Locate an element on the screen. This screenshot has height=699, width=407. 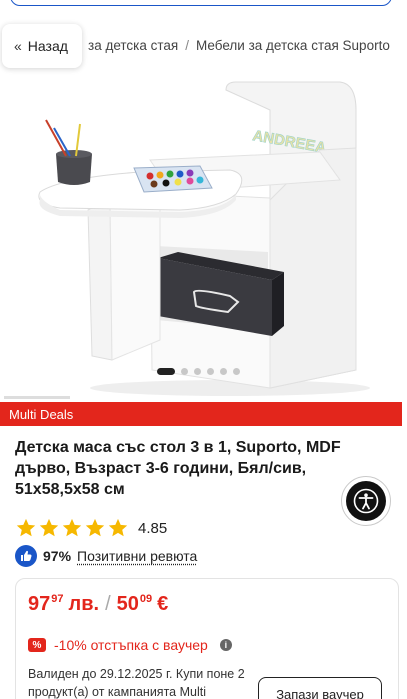
price-bgn-whole: 97 is located at coordinates (39, 604).